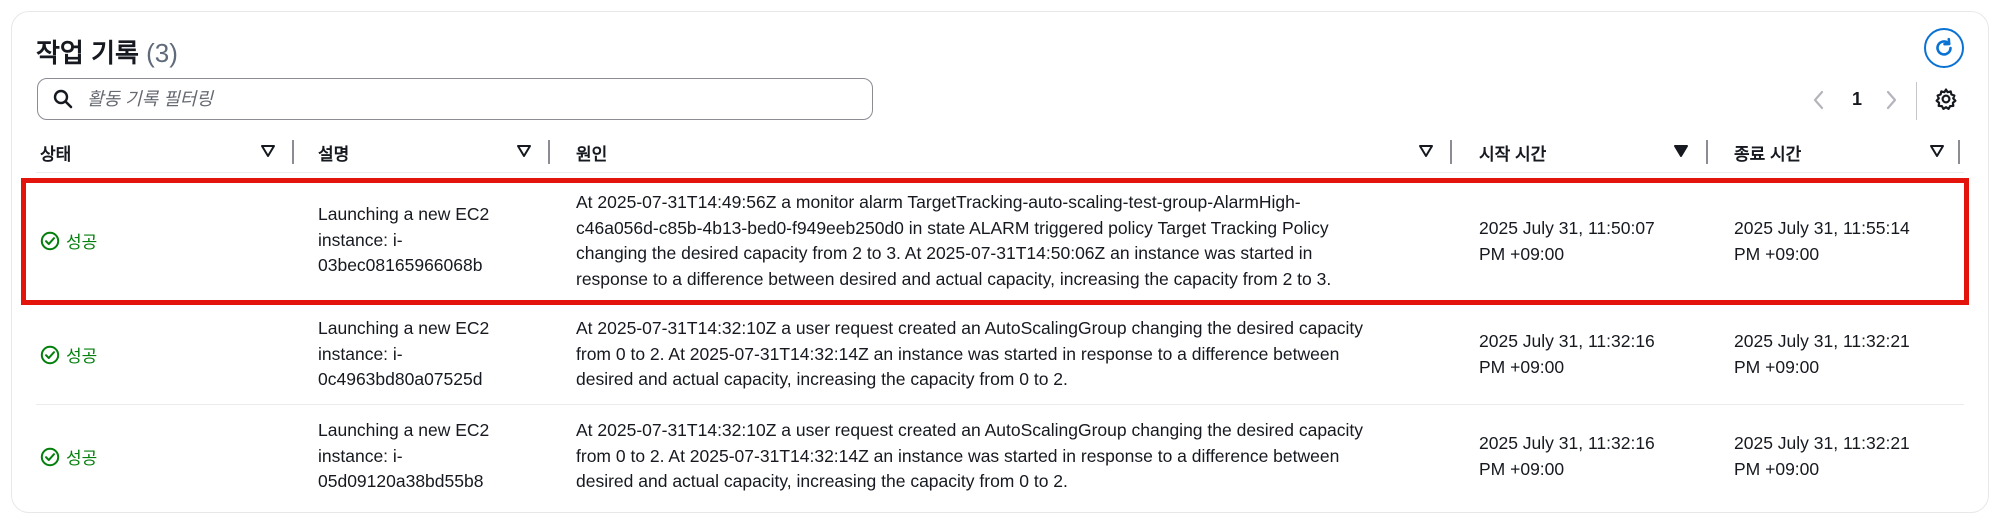 The image size is (2000, 526). I want to click on end-time-cell: 2025 July 31, 11:55:14 PM +09:00, so click(1822, 241).